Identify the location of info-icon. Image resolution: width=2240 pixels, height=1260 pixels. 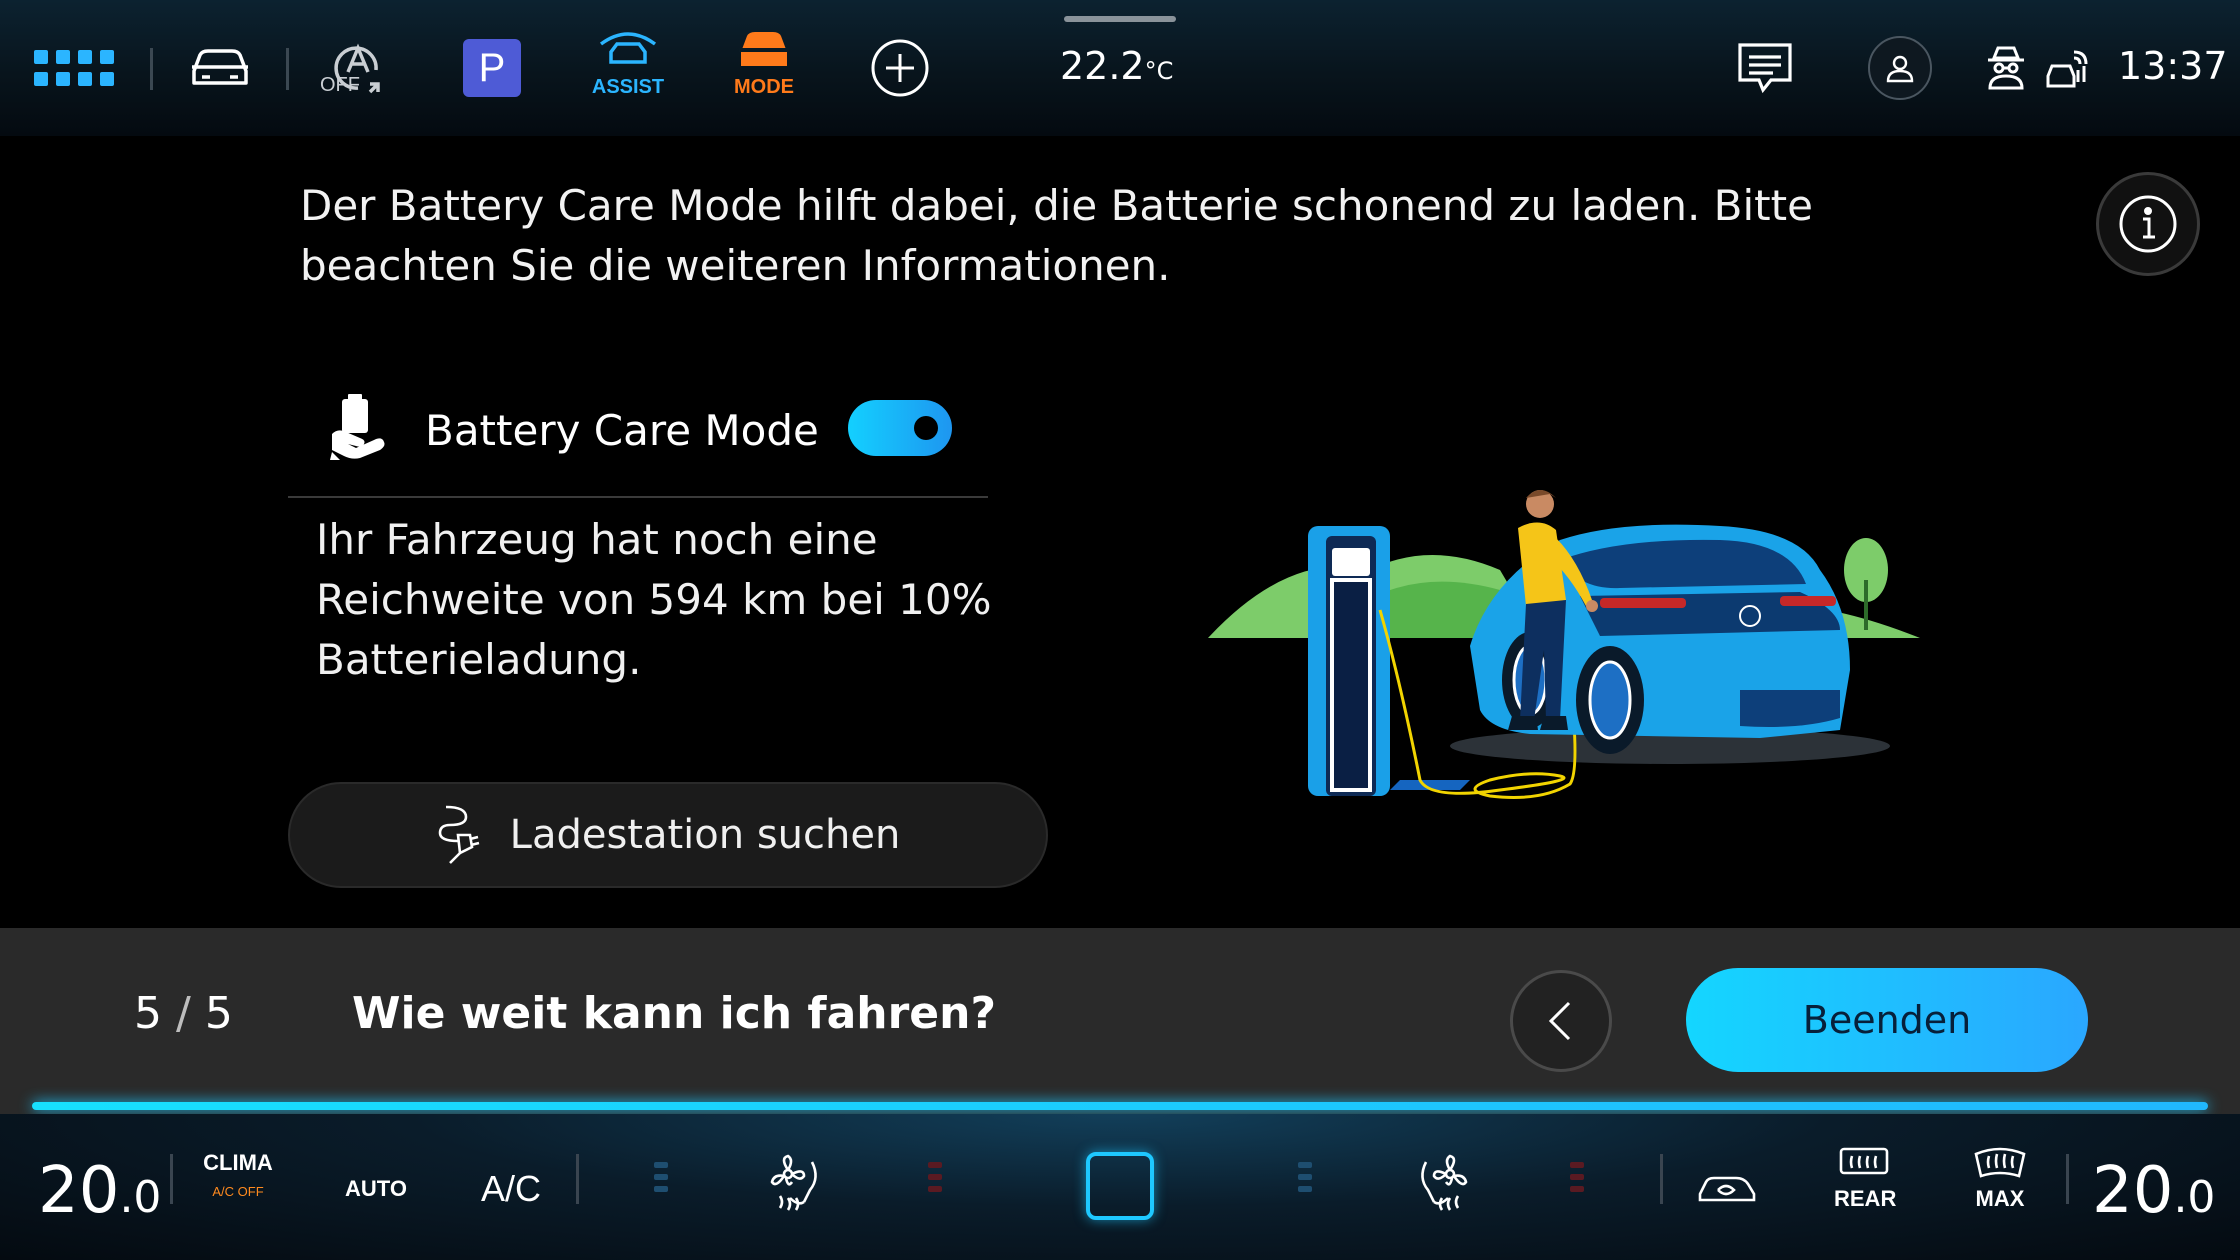
(2148, 224).